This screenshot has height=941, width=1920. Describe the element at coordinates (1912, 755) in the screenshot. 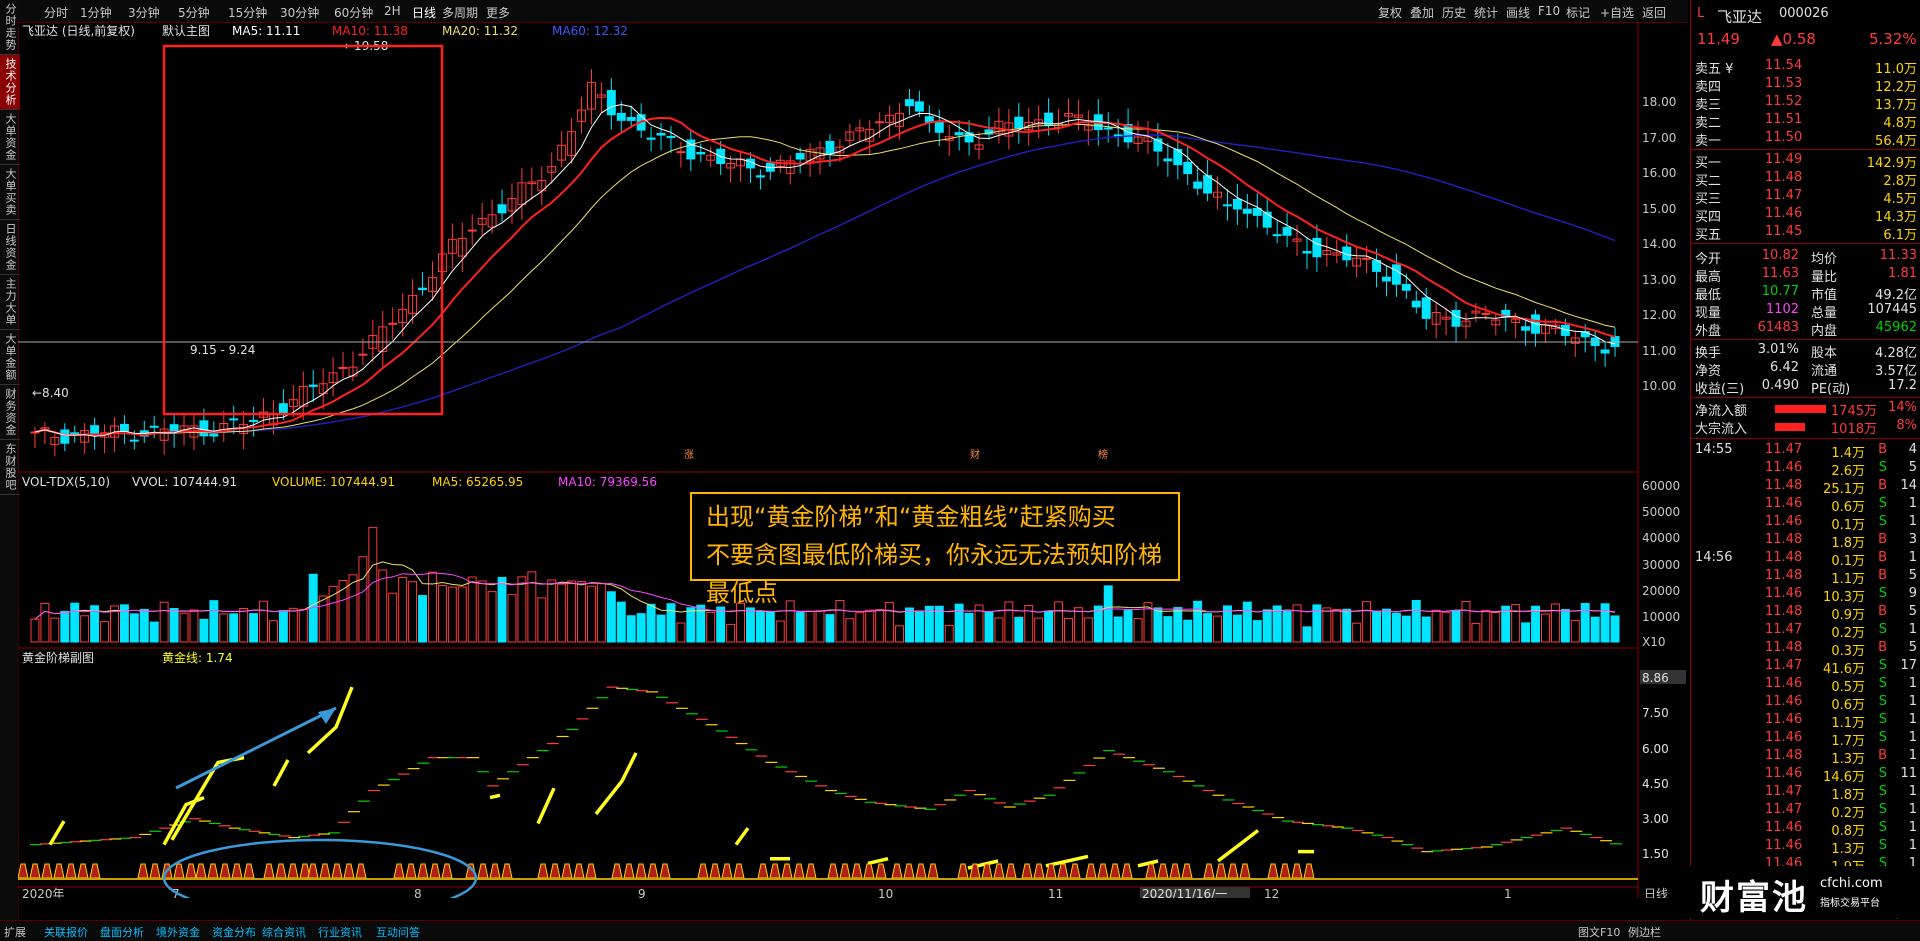

I see `tick-count: 1` at that location.